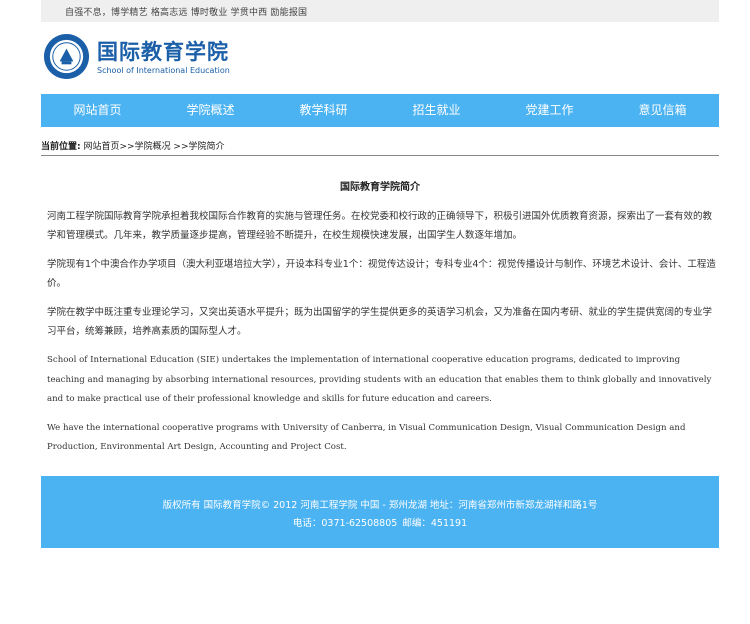  I want to click on nav-home: 网站首页, so click(97, 110).